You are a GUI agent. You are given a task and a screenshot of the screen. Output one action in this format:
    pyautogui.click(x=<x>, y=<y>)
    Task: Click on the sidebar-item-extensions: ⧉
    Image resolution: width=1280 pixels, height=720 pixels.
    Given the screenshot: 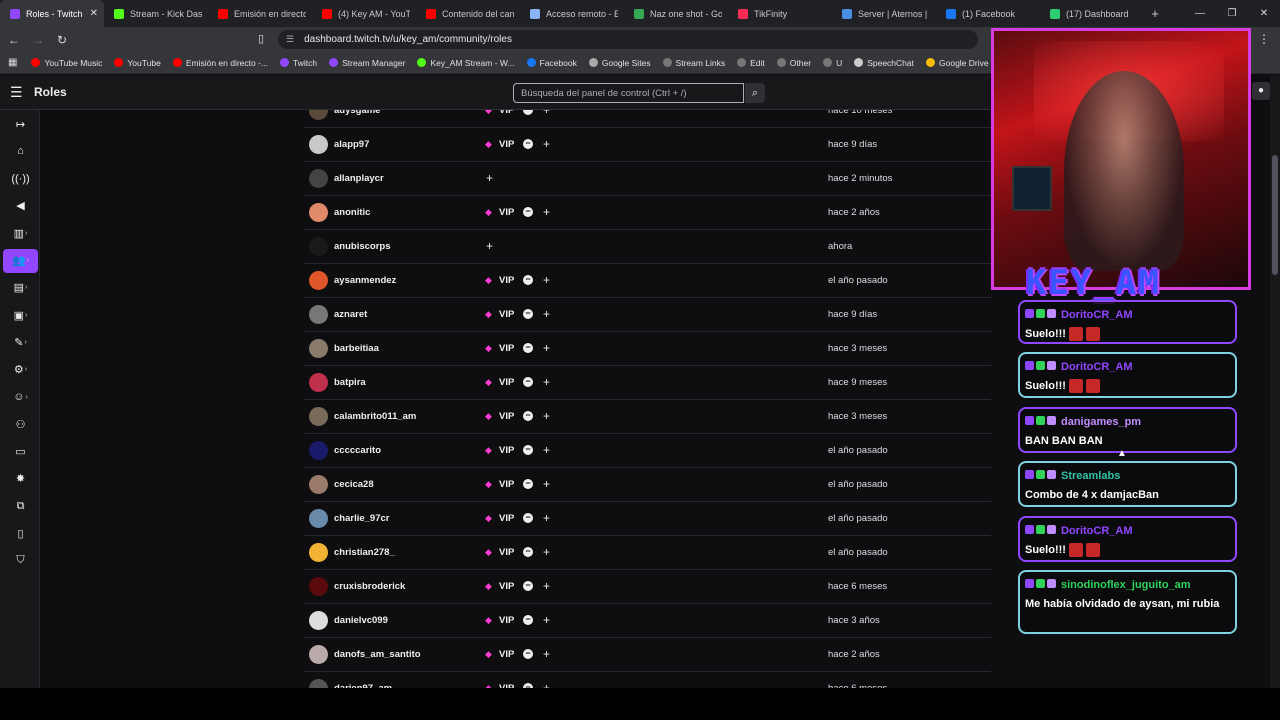 What is the action you would take?
    pyautogui.click(x=20, y=506)
    